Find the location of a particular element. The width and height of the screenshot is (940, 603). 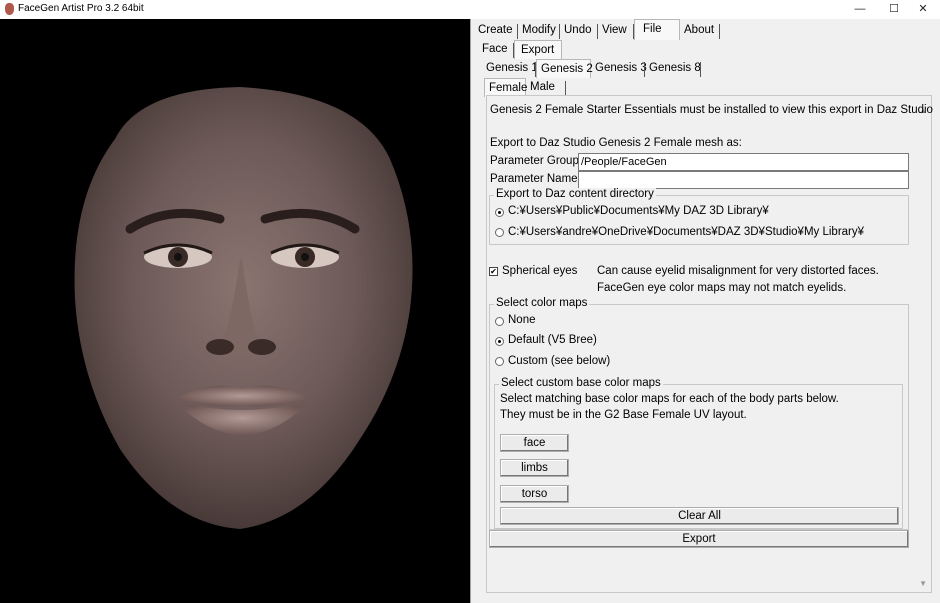

color-map-default-label: Default (V5 Bree) is located at coordinates (552, 340).